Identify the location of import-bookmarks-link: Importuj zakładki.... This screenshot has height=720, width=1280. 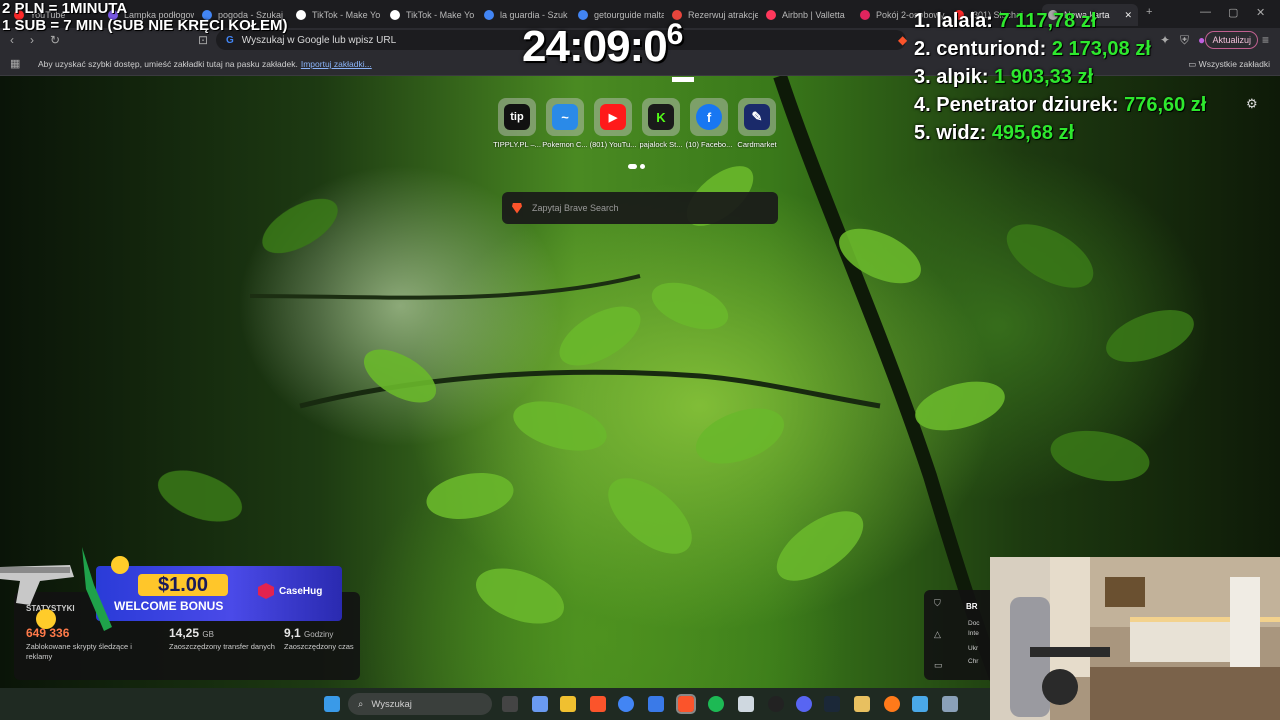
(336, 64).